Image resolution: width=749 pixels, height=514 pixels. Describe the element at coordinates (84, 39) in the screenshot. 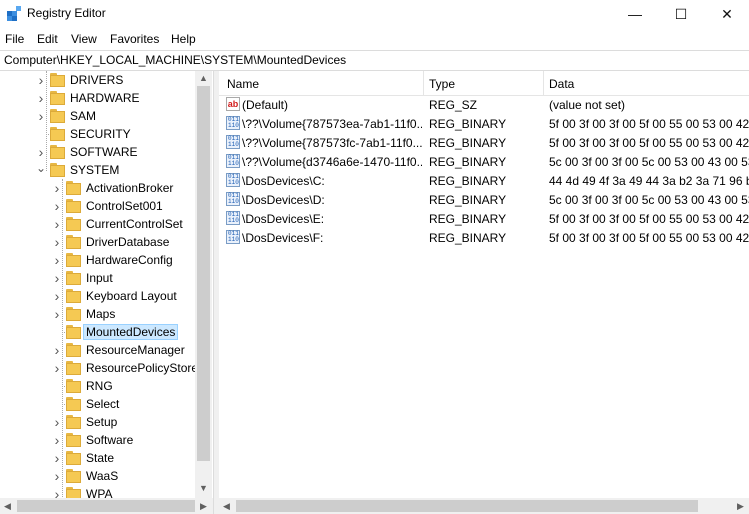

I see `menu-view: View` at that location.